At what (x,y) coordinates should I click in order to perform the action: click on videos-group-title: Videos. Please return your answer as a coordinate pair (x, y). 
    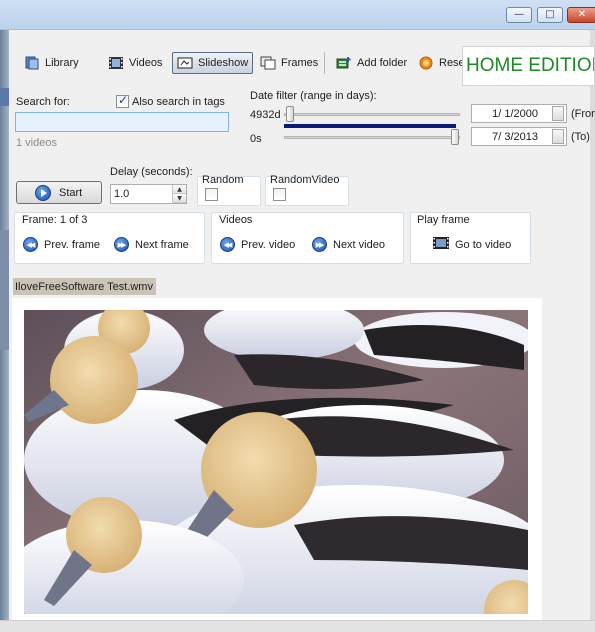
    Looking at the image, I should click on (236, 220).